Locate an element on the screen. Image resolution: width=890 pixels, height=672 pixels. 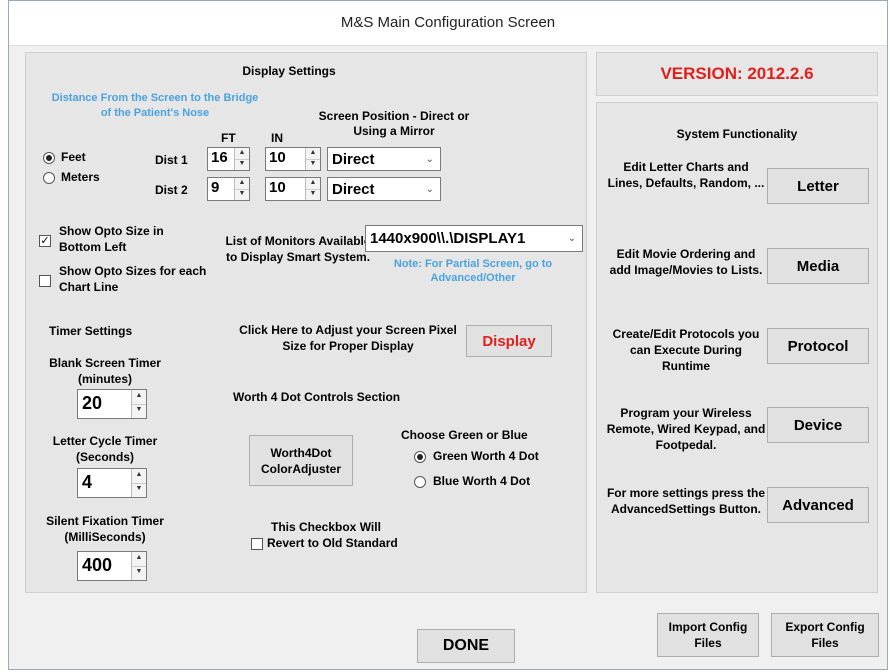
show-opto-each-line-checkbox is located at coordinates (45, 281).